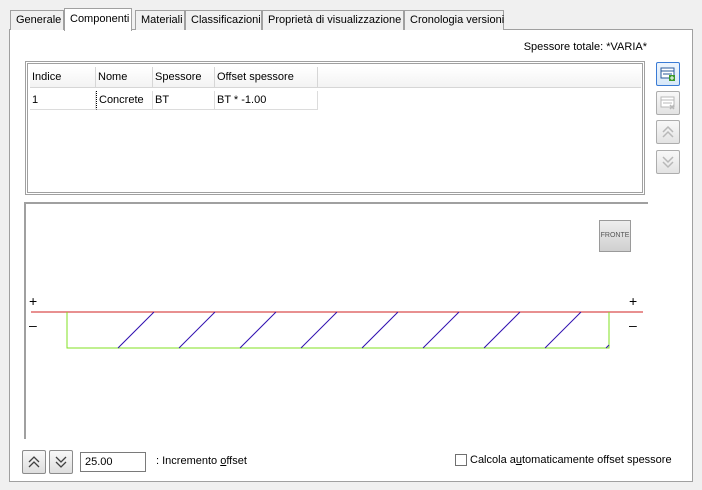 The height and width of the screenshot is (490, 702). What do you see at coordinates (266, 77) in the screenshot?
I see `column-header-offset-spessore: Offset spessore` at bounding box center [266, 77].